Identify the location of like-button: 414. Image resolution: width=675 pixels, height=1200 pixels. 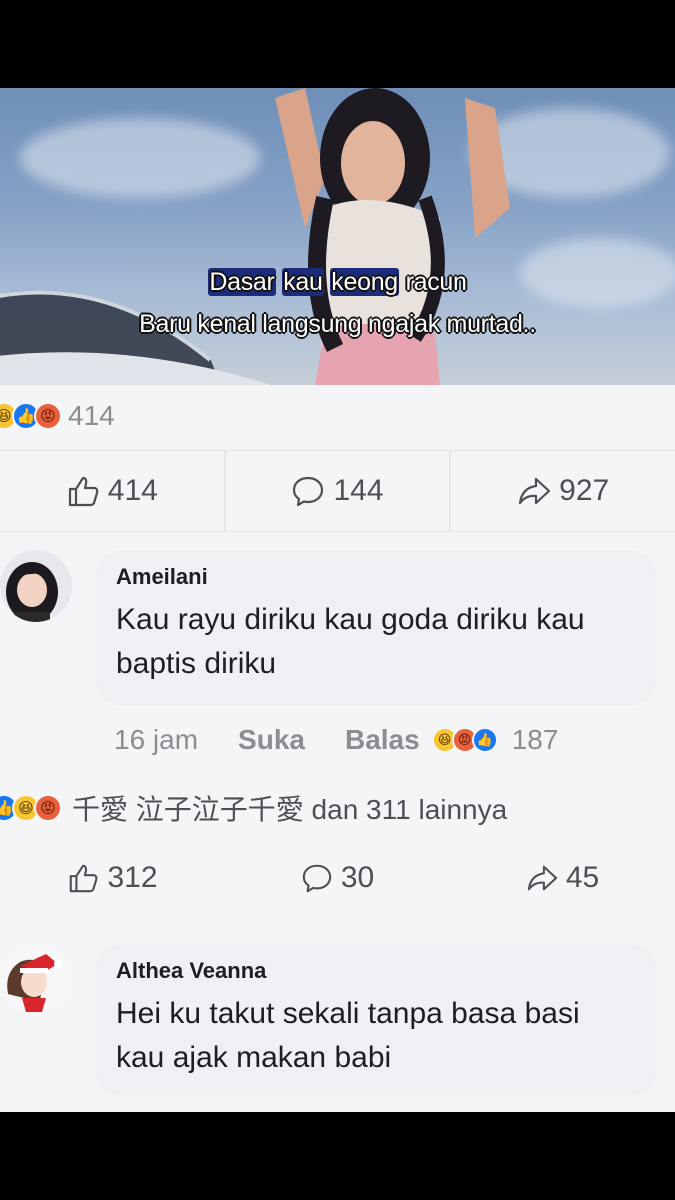
(112, 491).